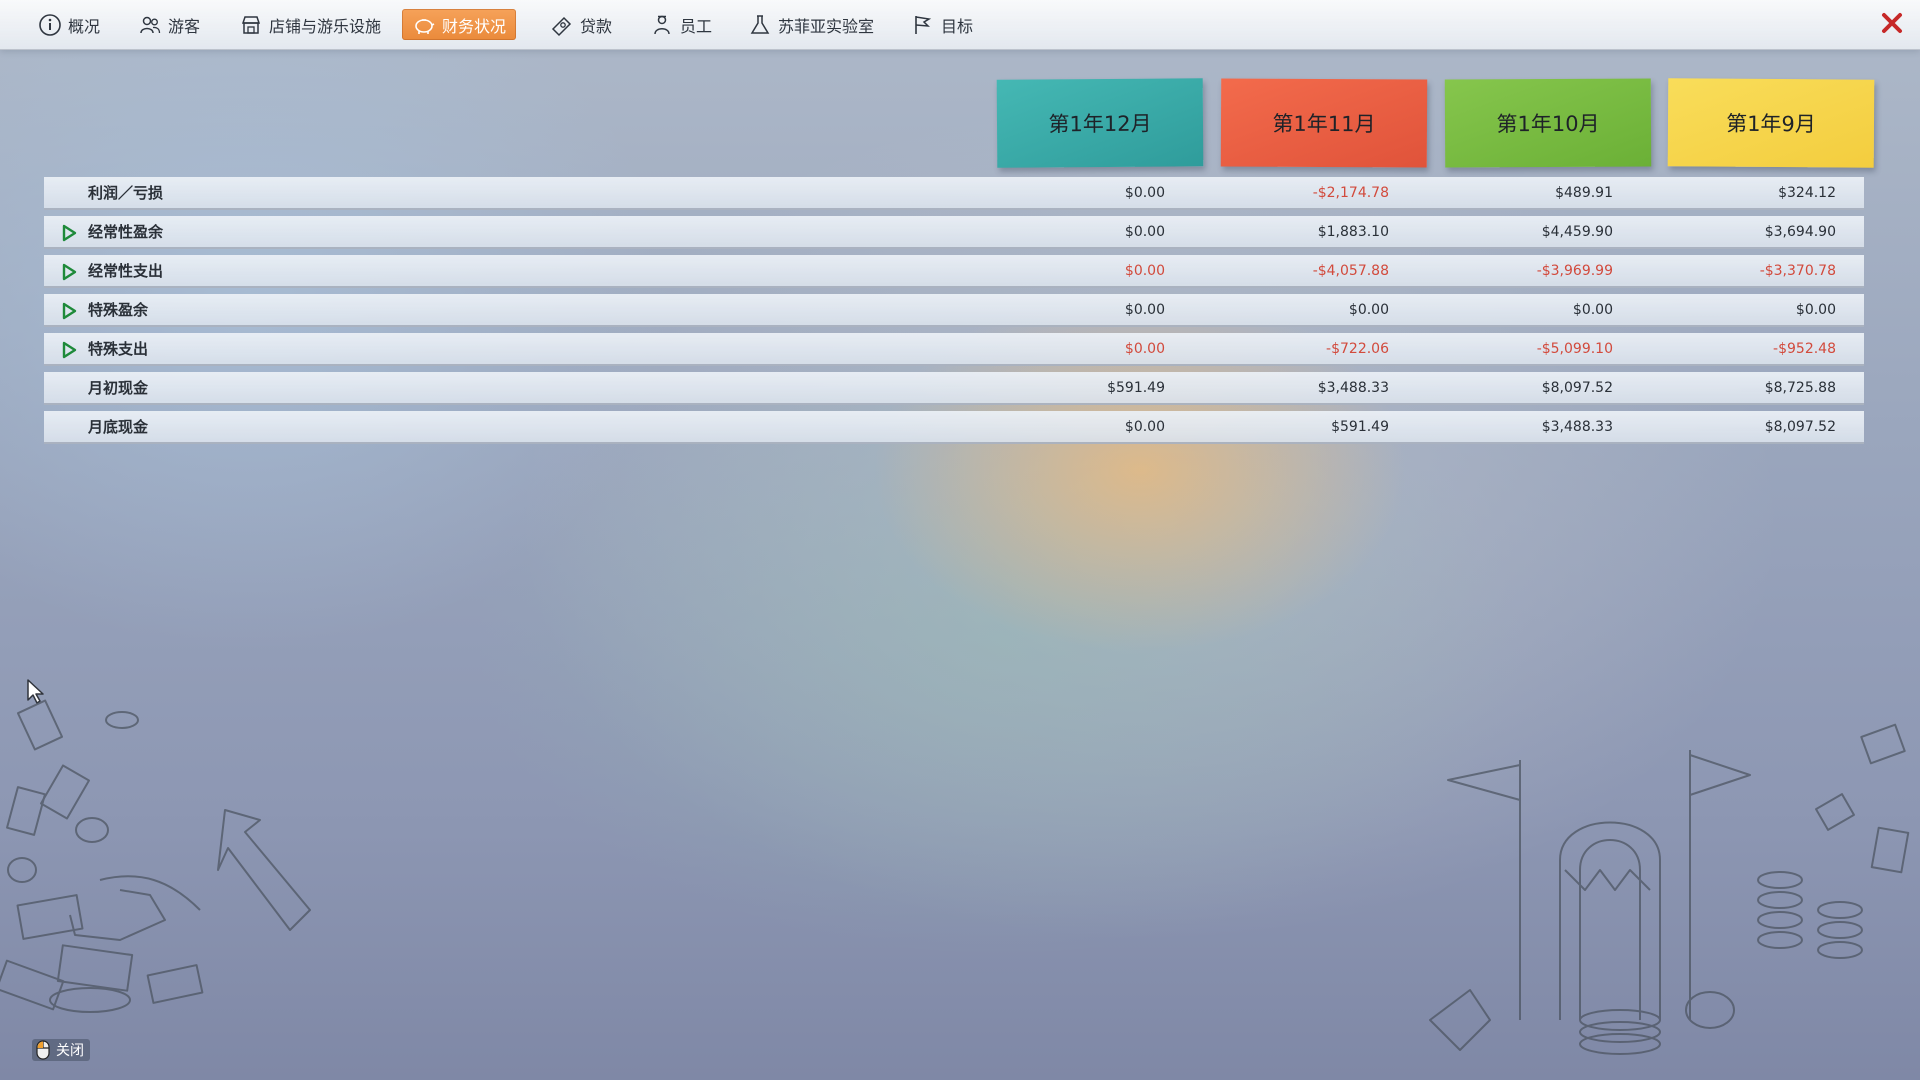 The height and width of the screenshot is (1080, 1920). What do you see at coordinates (596, 26) in the screenshot?
I see `tab-loans-label: 贷款` at bounding box center [596, 26].